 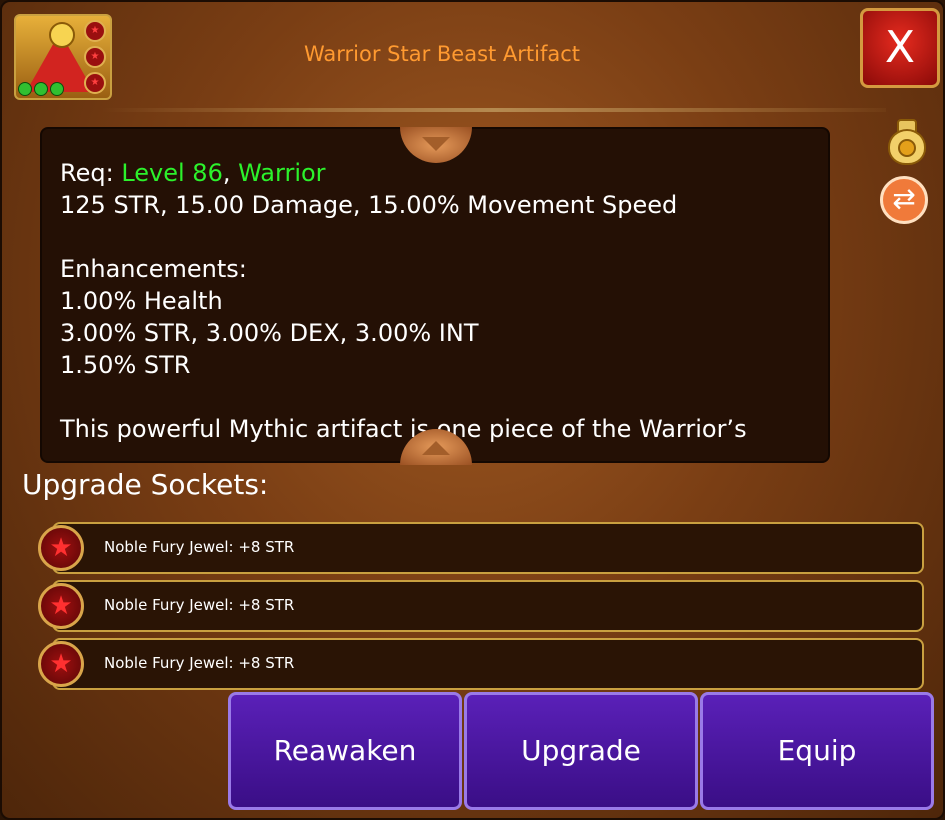 What do you see at coordinates (442, 54) in the screenshot?
I see `item-title: Warrior Star Beast Artifact` at bounding box center [442, 54].